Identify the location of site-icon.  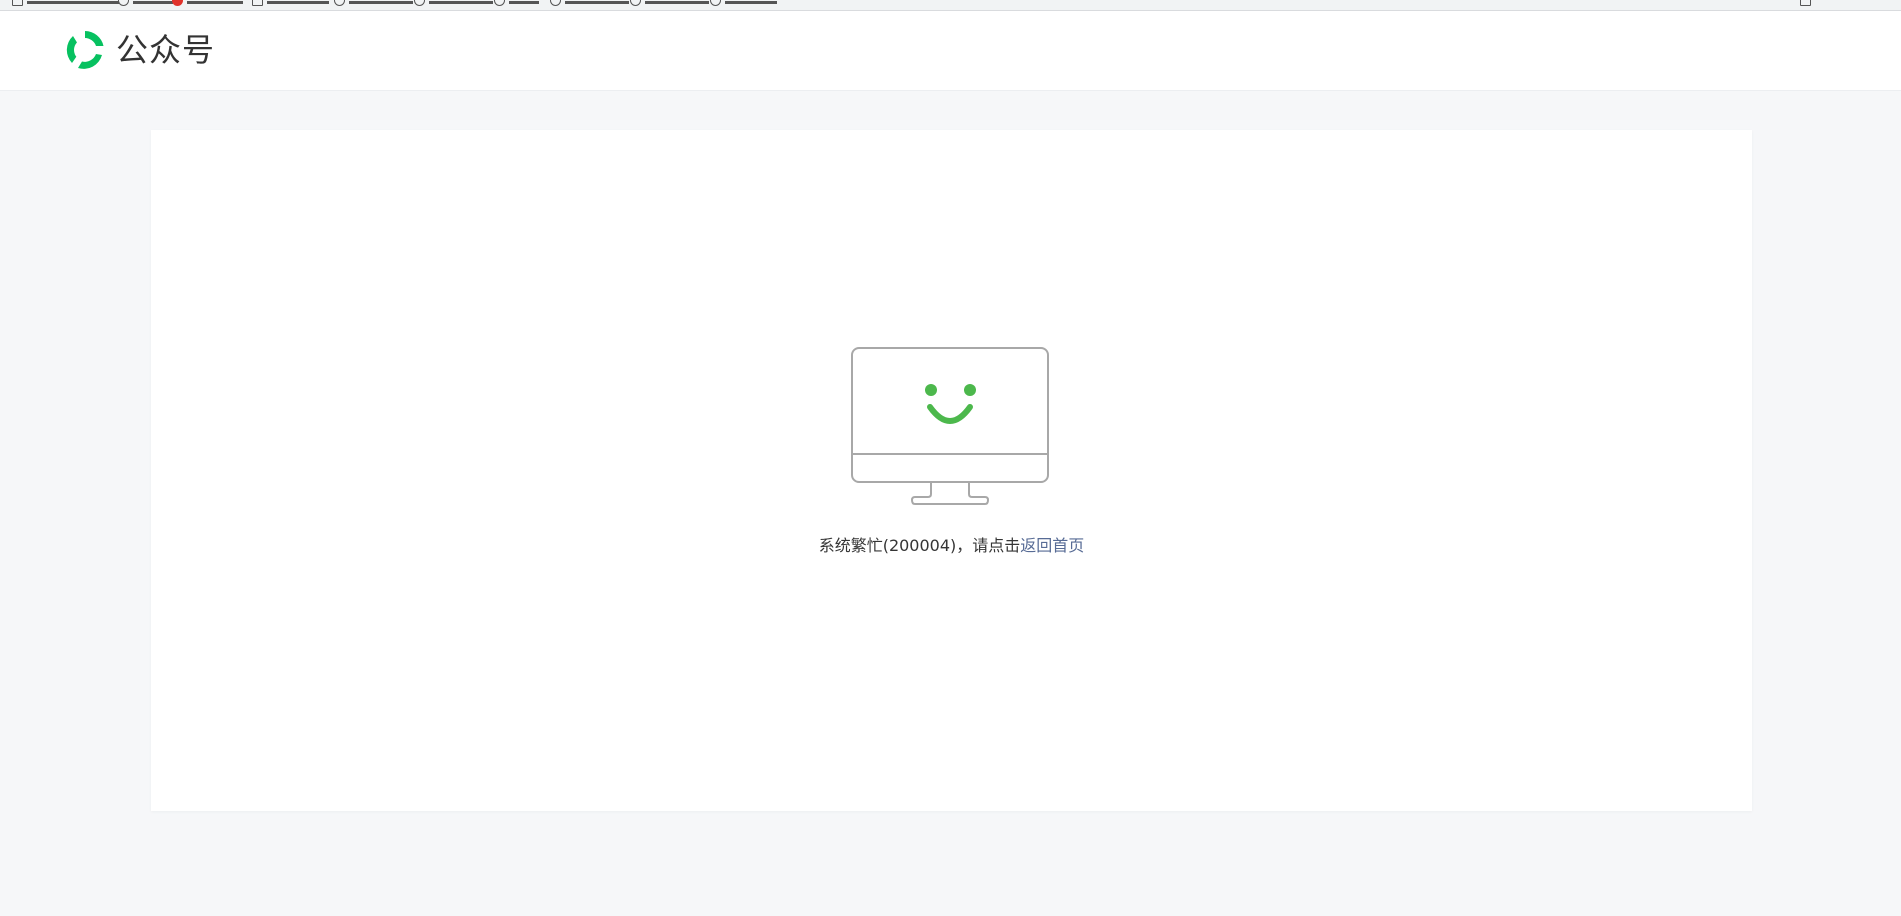
(177, 3).